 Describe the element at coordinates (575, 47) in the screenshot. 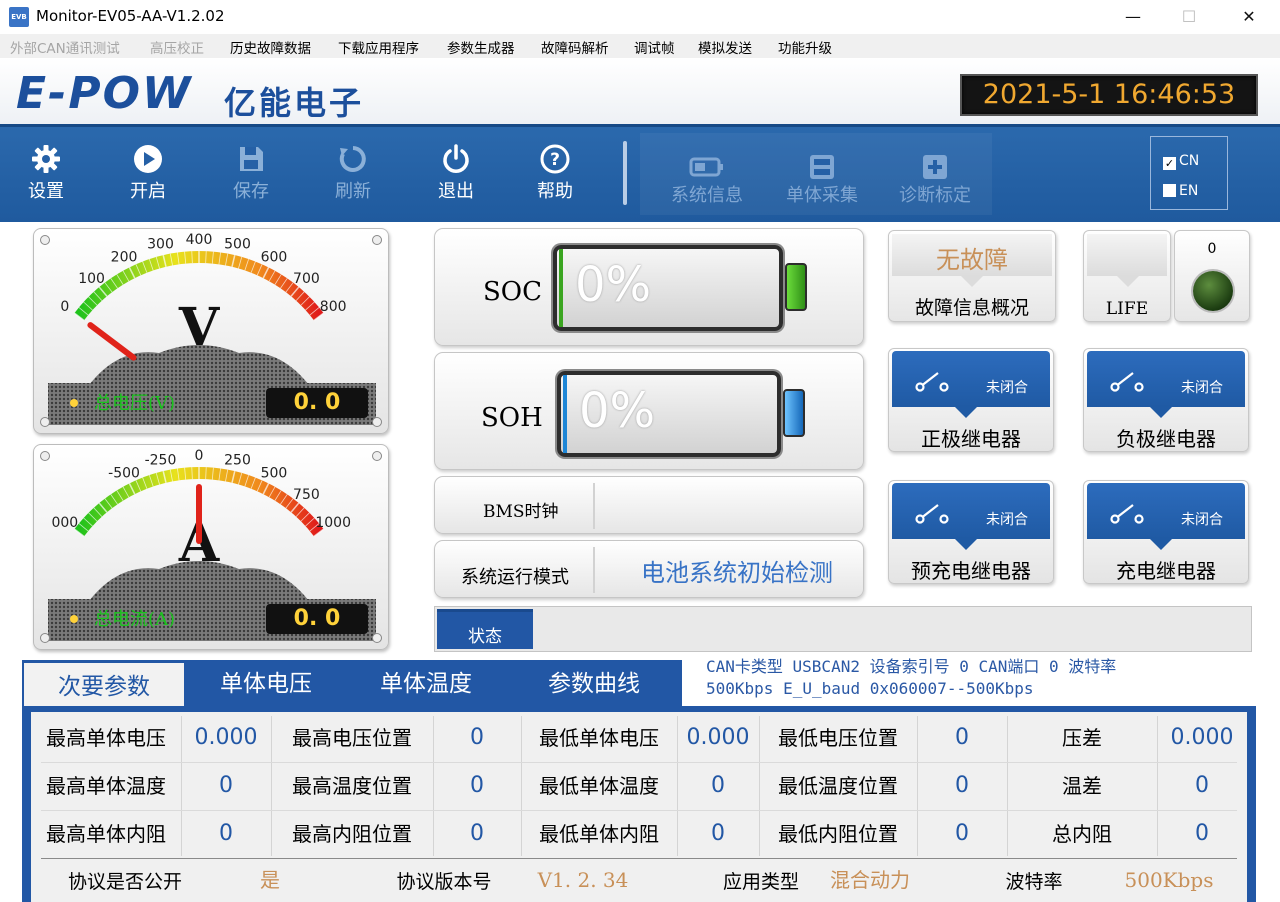

I see `menu-fault-code-parse: 故障码解析` at that location.